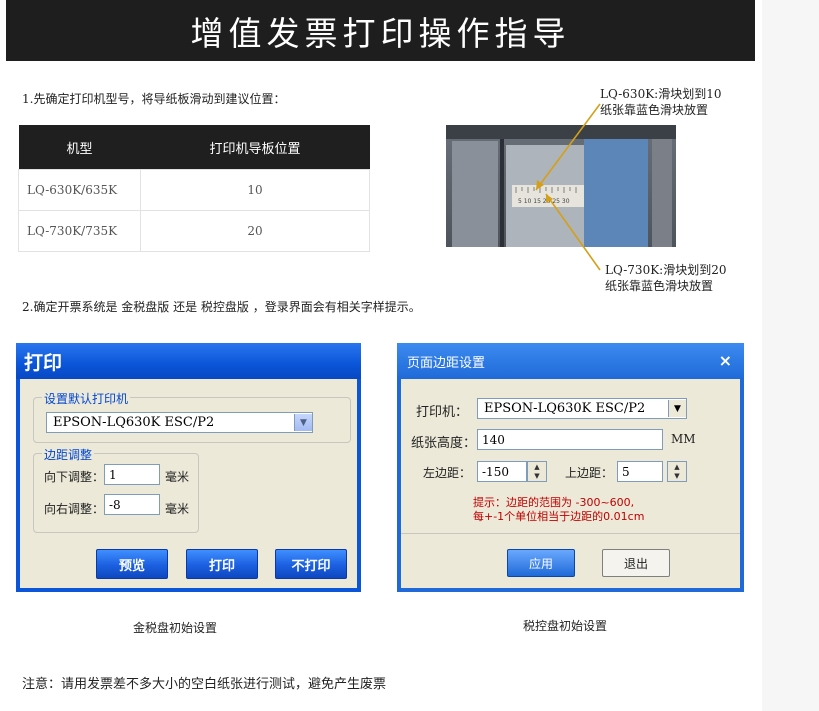  I want to click on table-cell-model: LQ-630K/635K, so click(79, 190).